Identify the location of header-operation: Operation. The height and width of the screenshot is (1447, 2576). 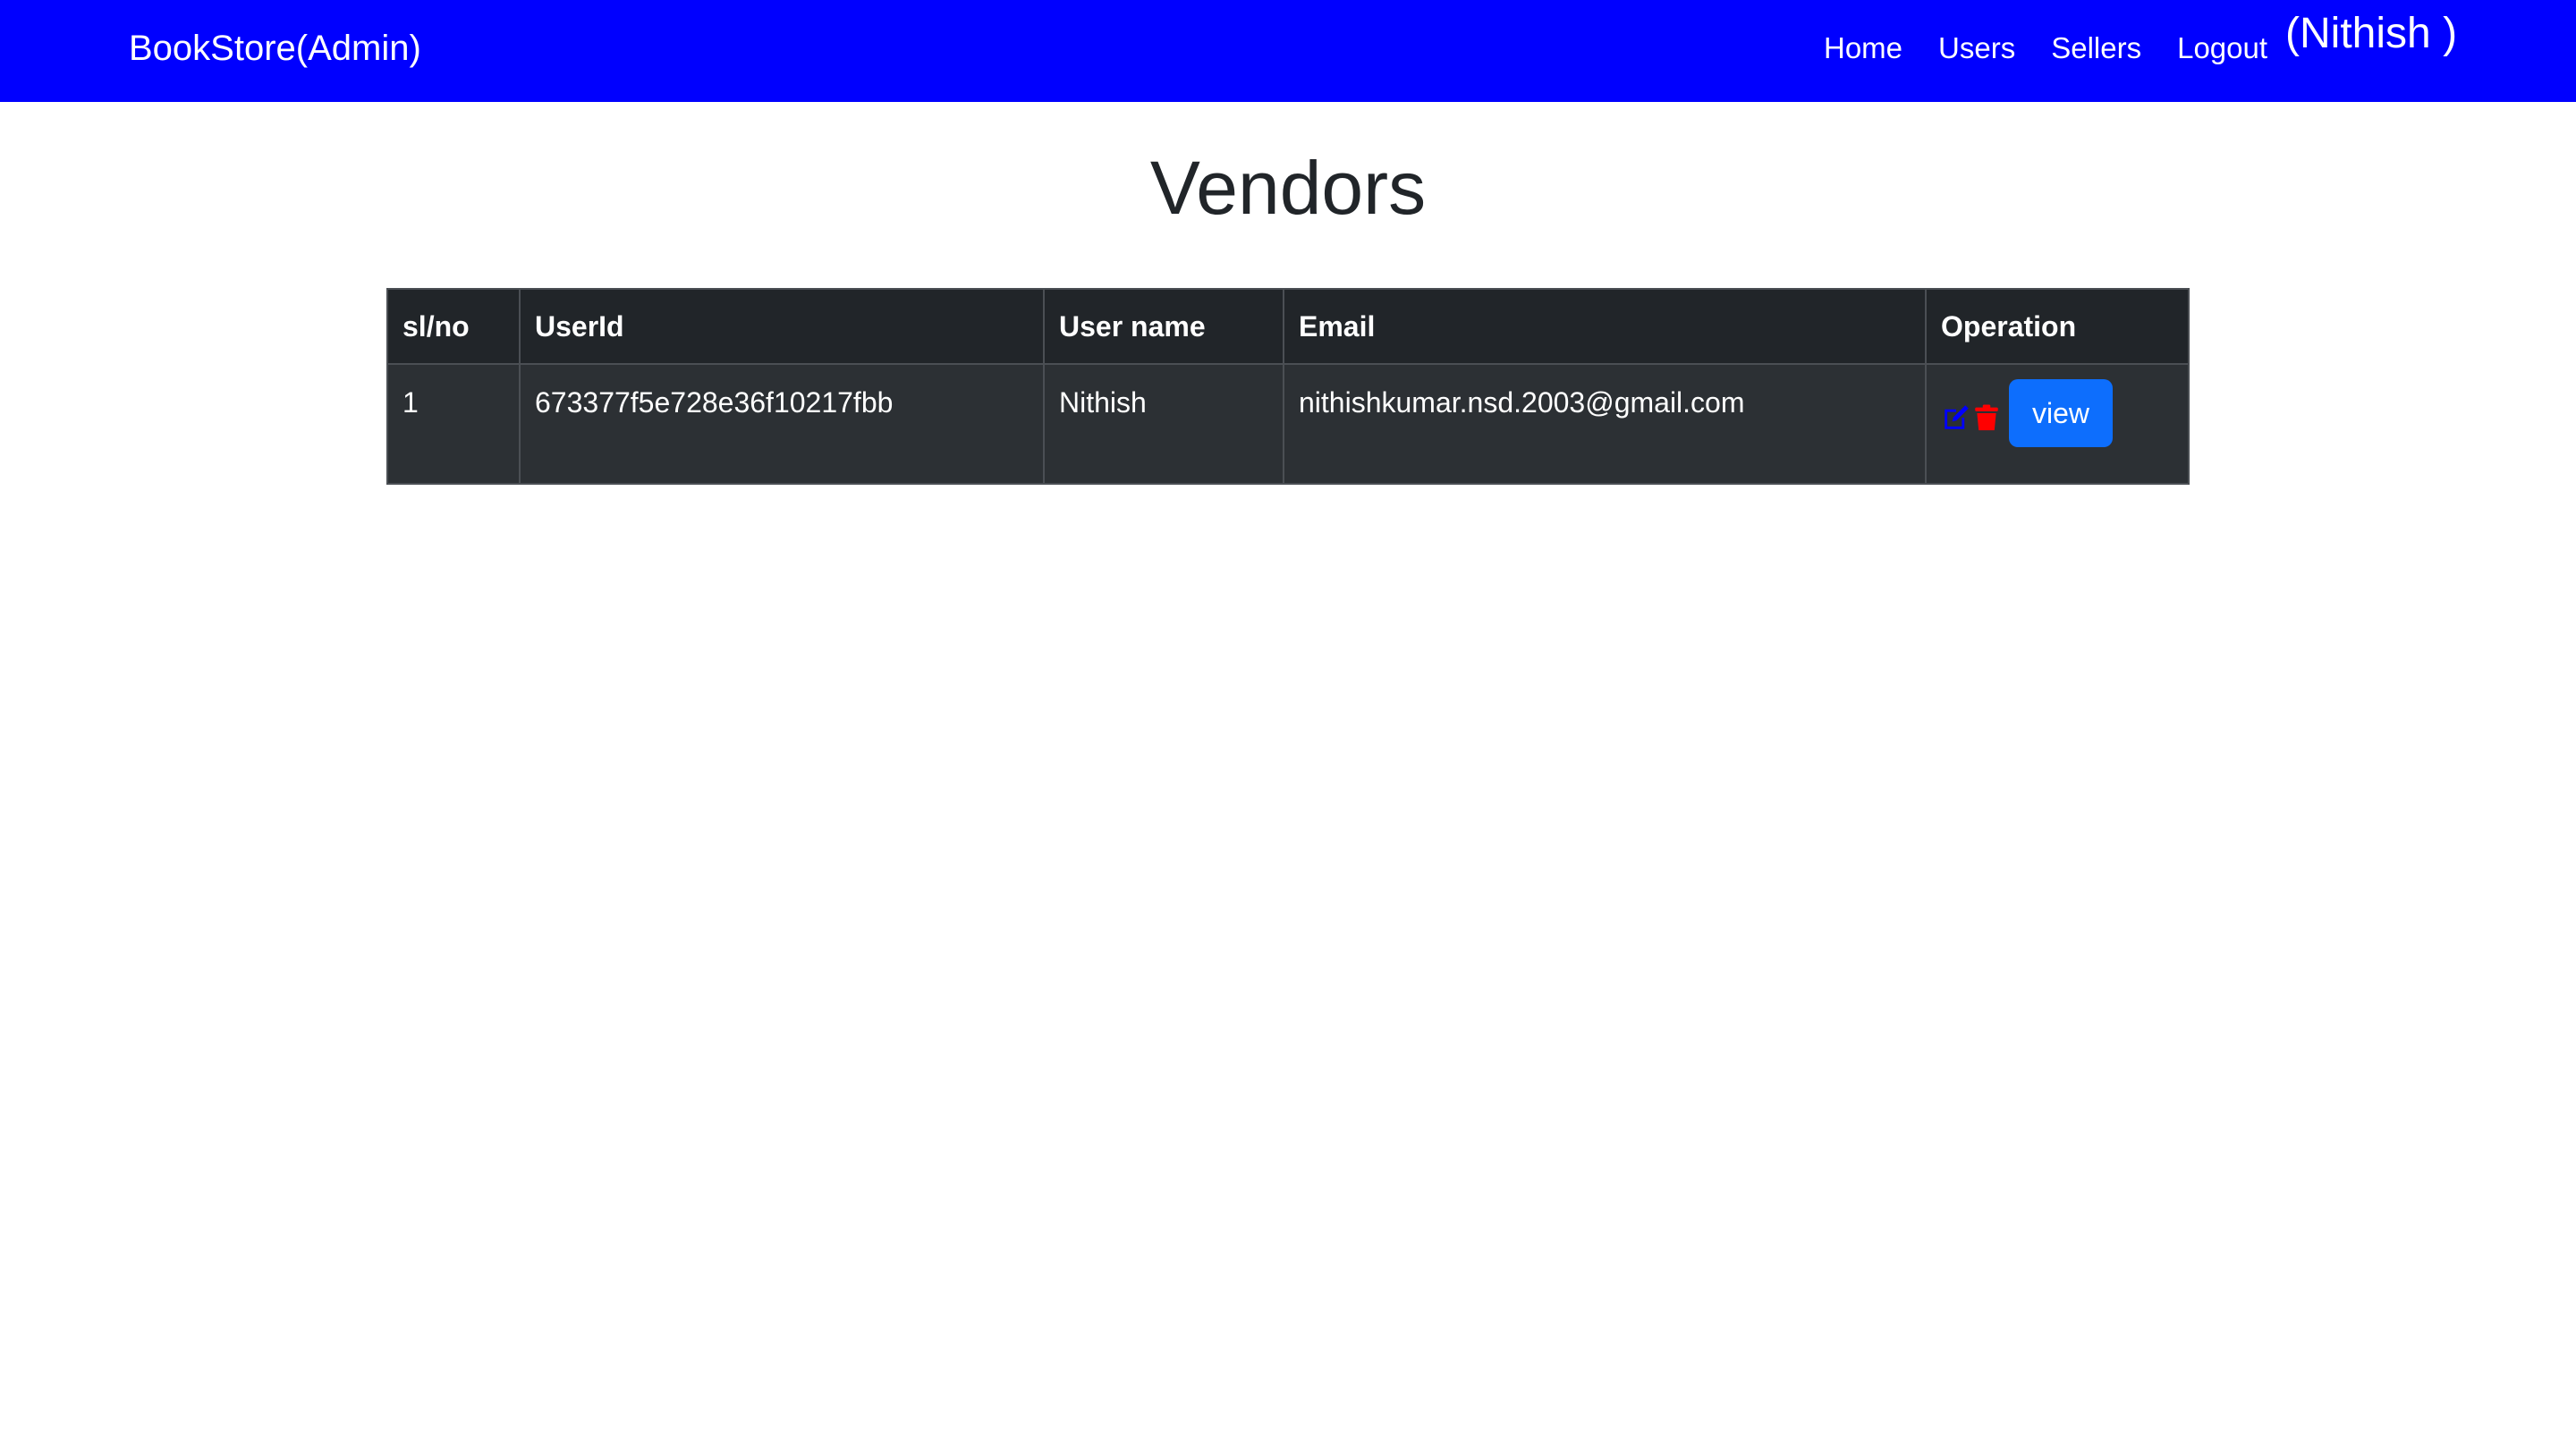
(2057, 326).